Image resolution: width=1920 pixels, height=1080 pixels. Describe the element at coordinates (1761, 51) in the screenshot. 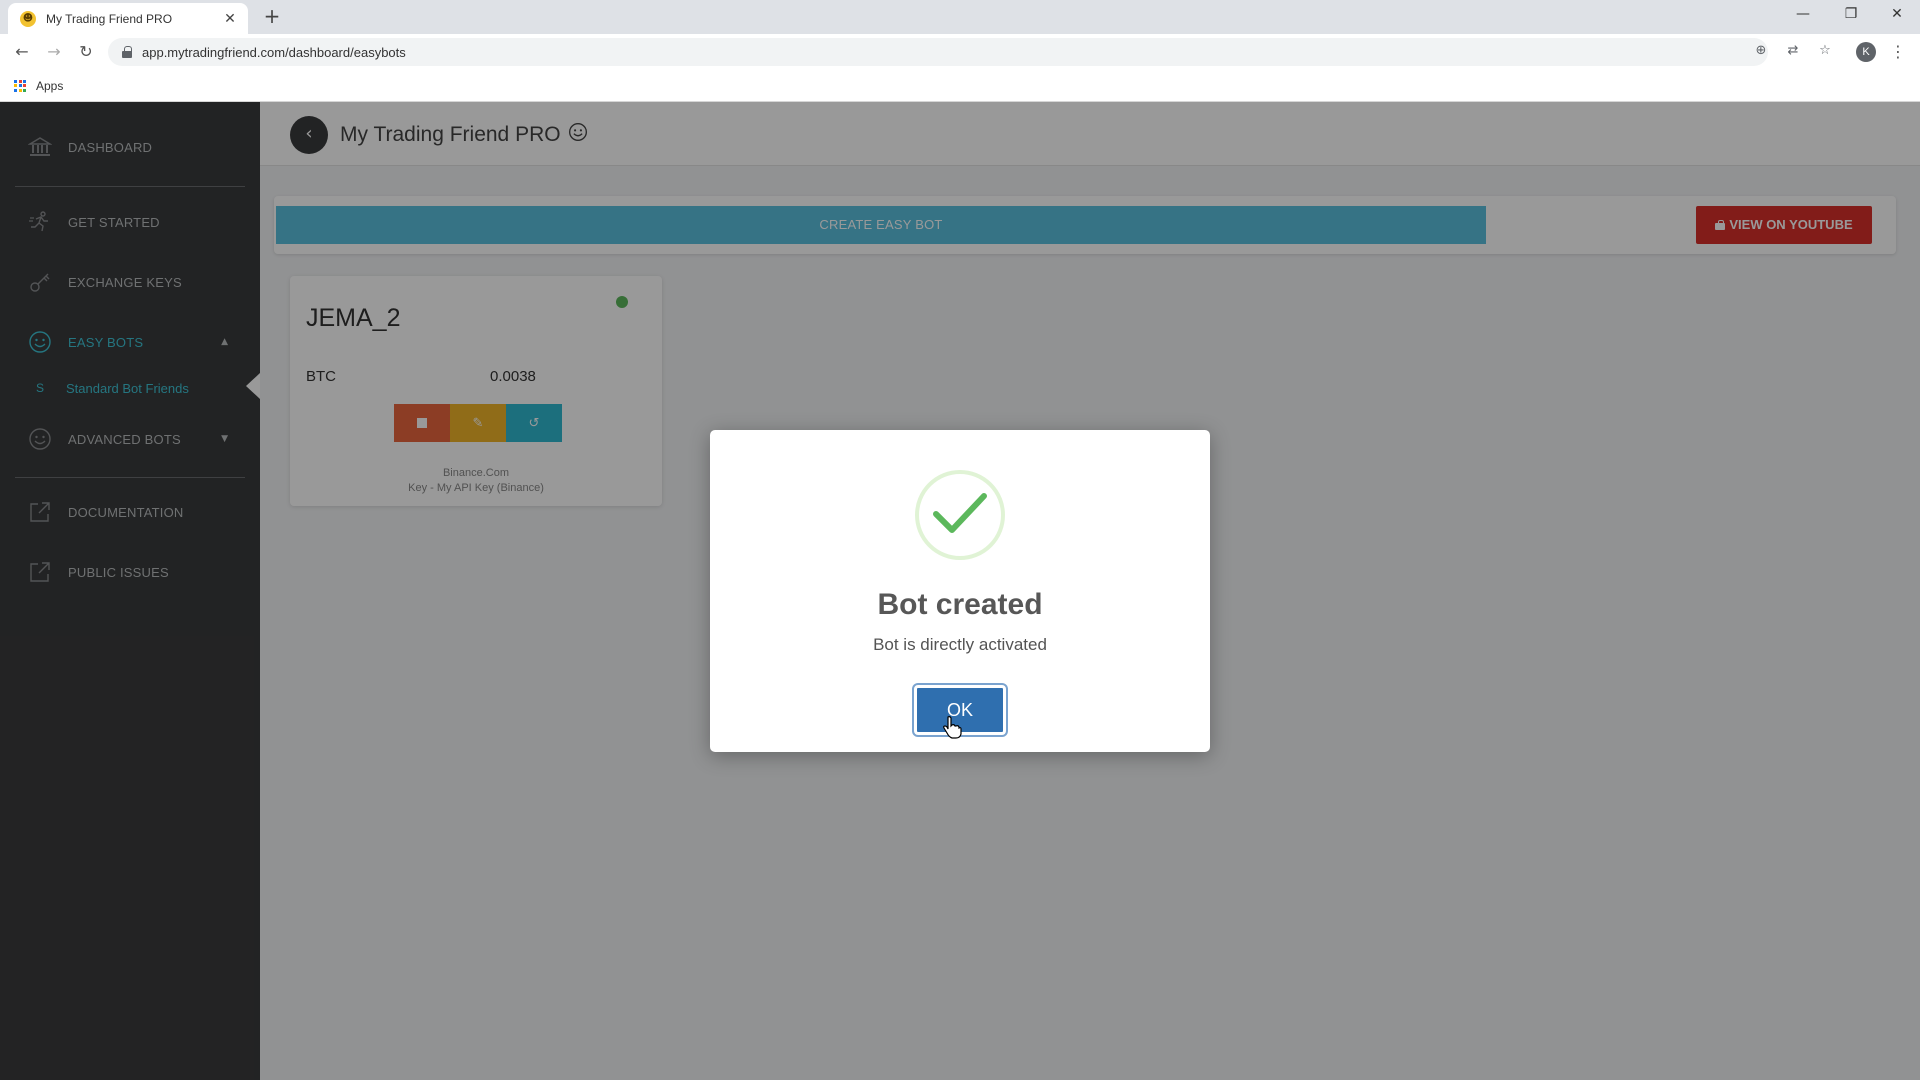

I see `install-icon: ⊕` at that location.